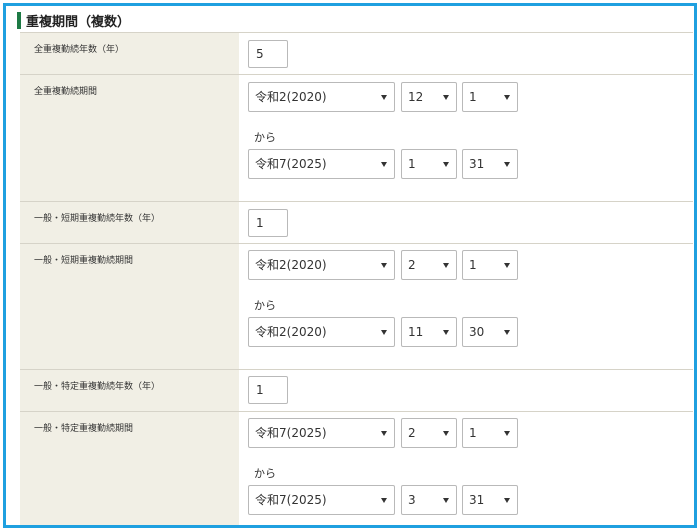  I want to click on form-row-short-years: 一般・短期重複勤続年数（年） 1, so click(356, 222).